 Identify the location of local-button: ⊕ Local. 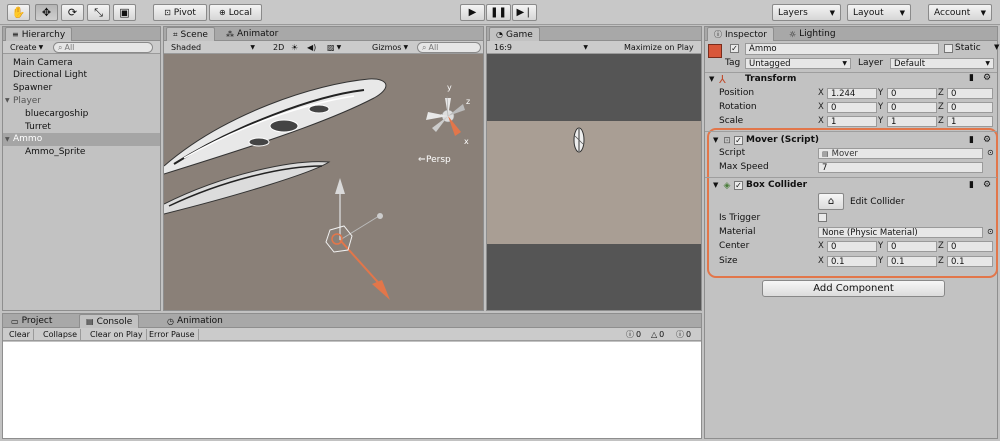
(235, 12).